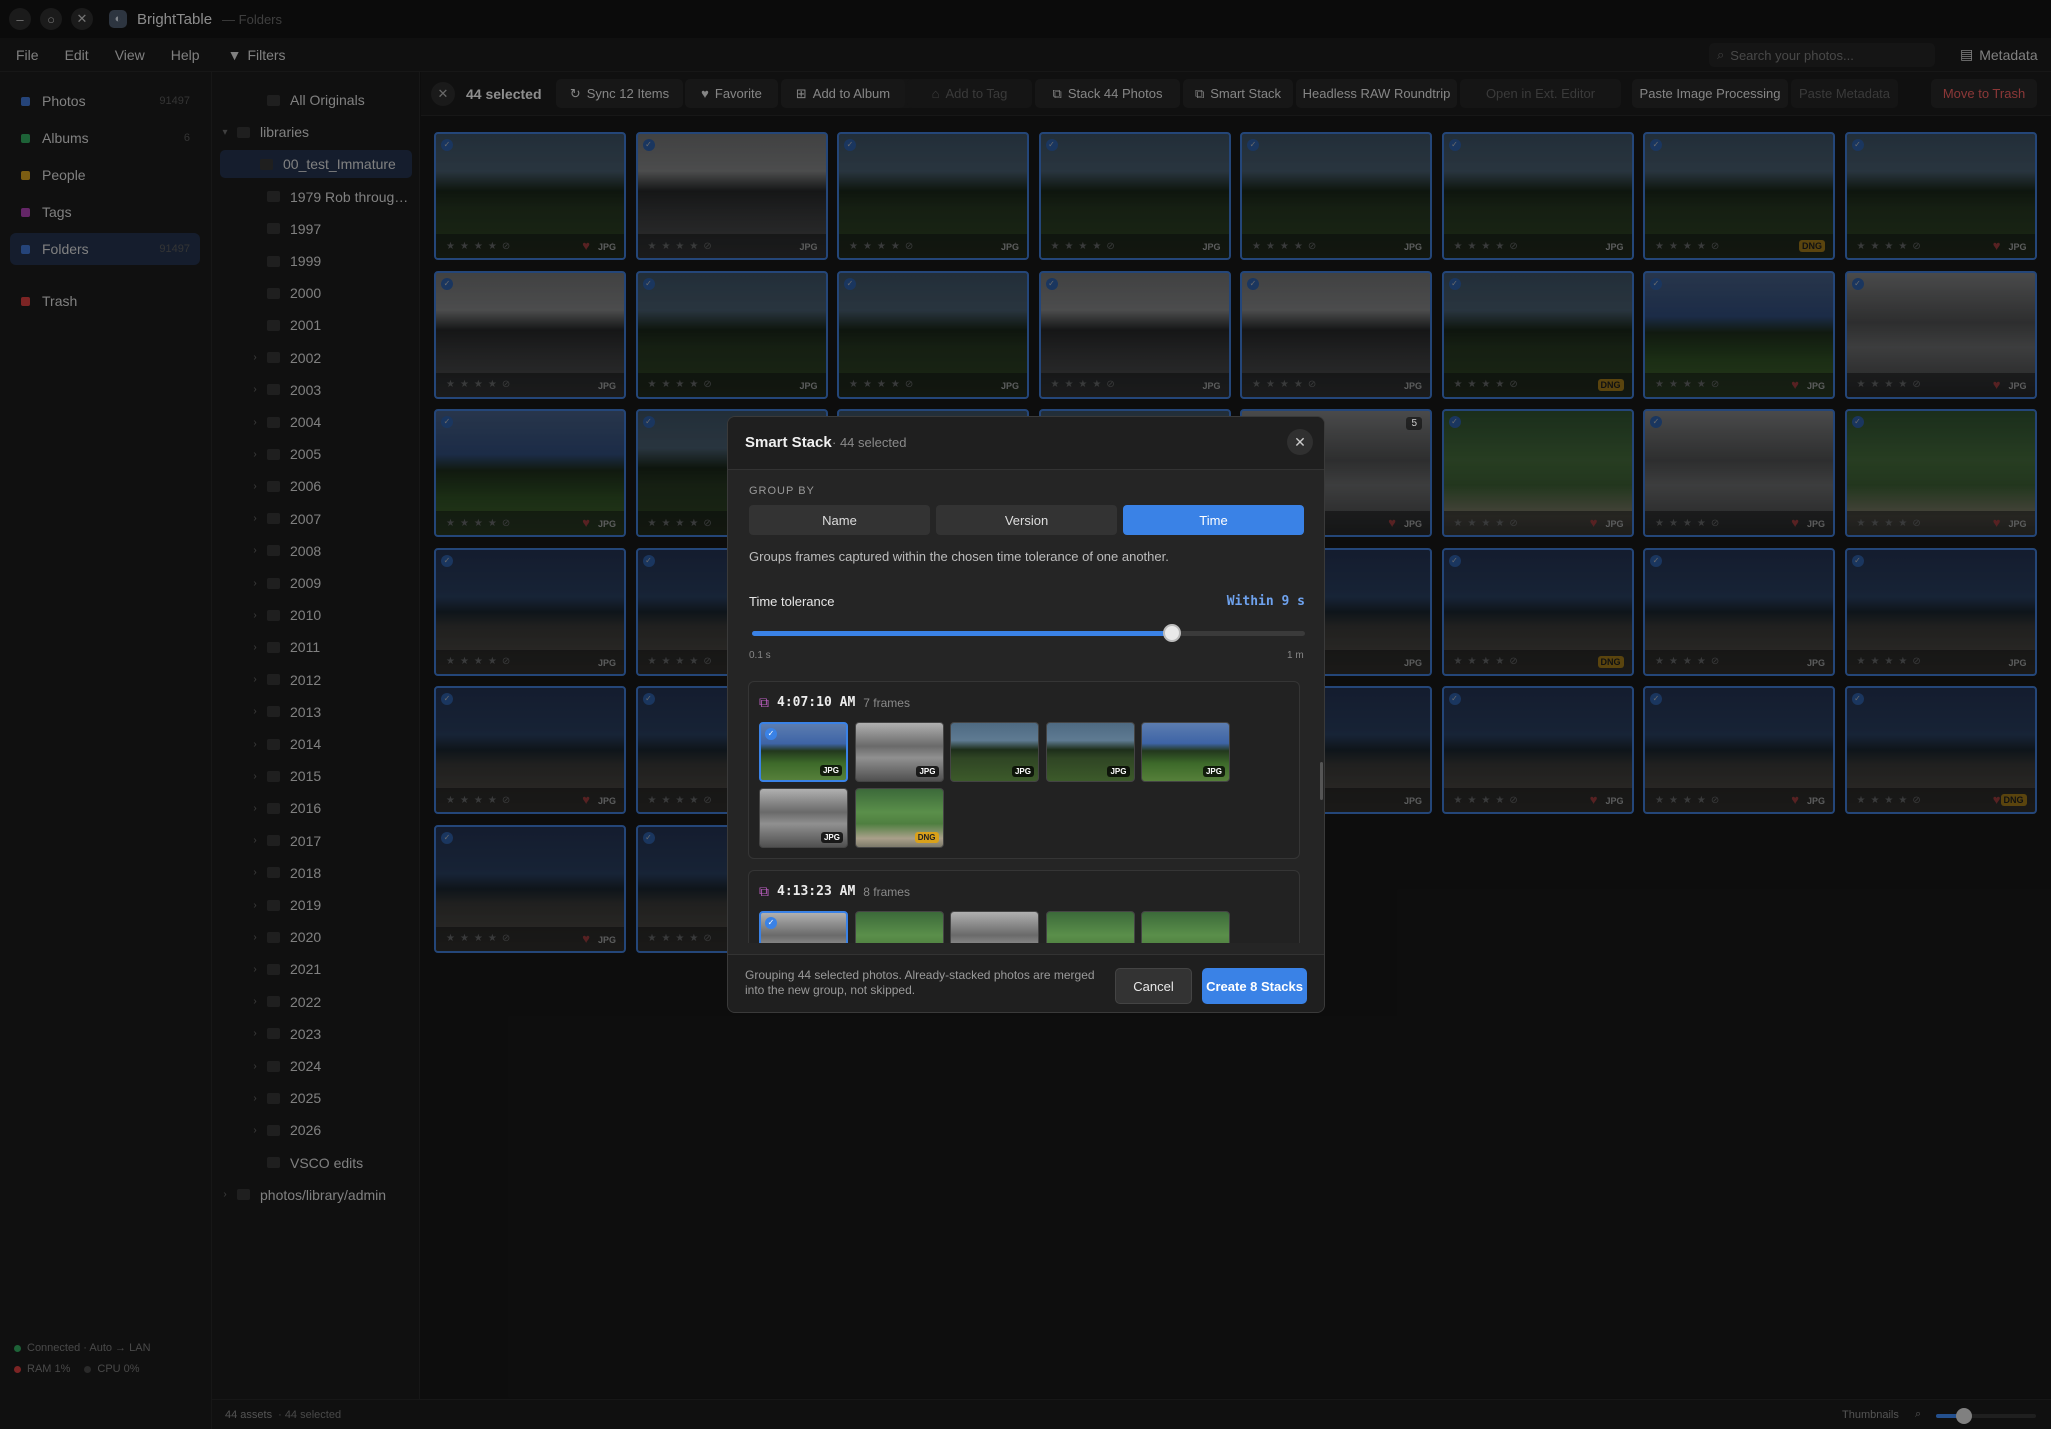 Image resolution: width=2051 pixels, height=1429 pixels. I want to click on stack-group-time: 4:07:10 AM, so click(816, 702).